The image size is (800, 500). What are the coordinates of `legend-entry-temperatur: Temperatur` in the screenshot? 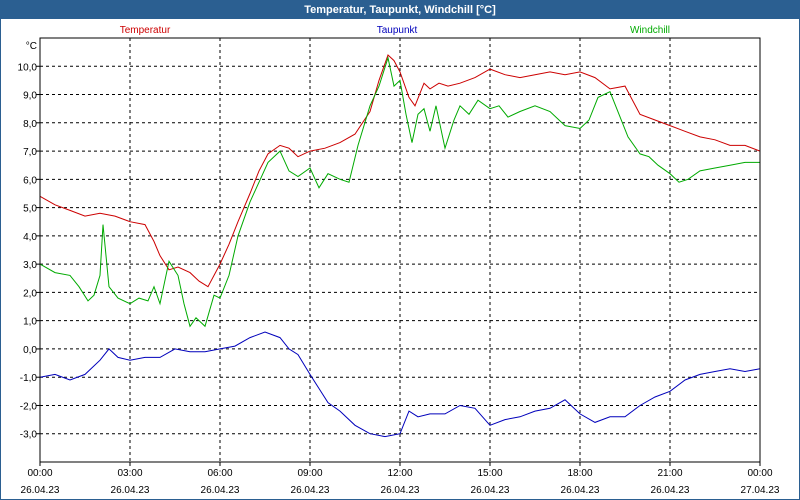 It's located at (145, 30).